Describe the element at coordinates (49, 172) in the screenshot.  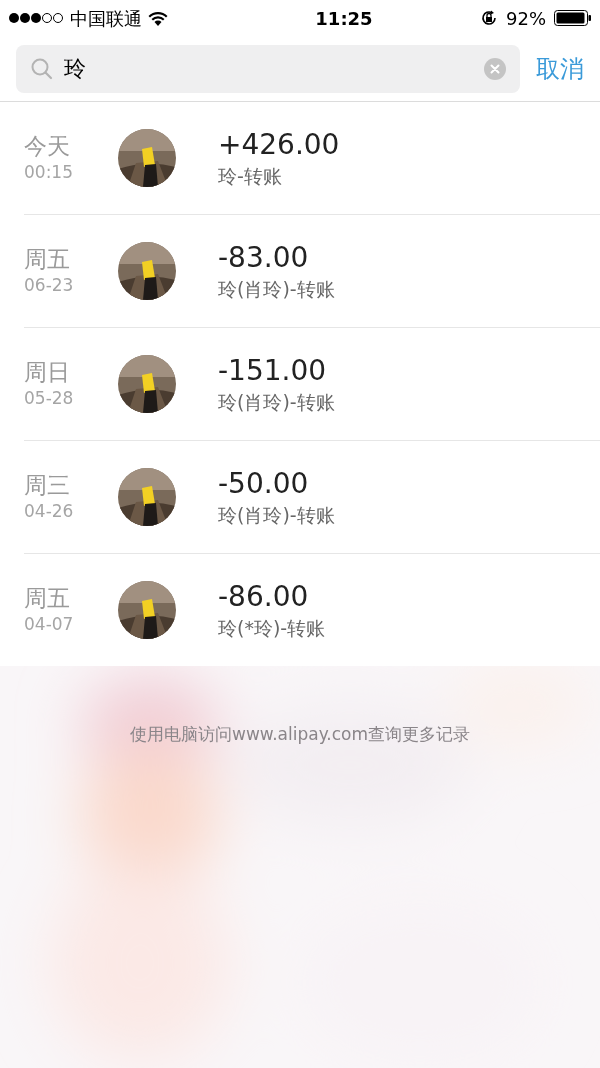
I see `time-label: 00:15` at that location.